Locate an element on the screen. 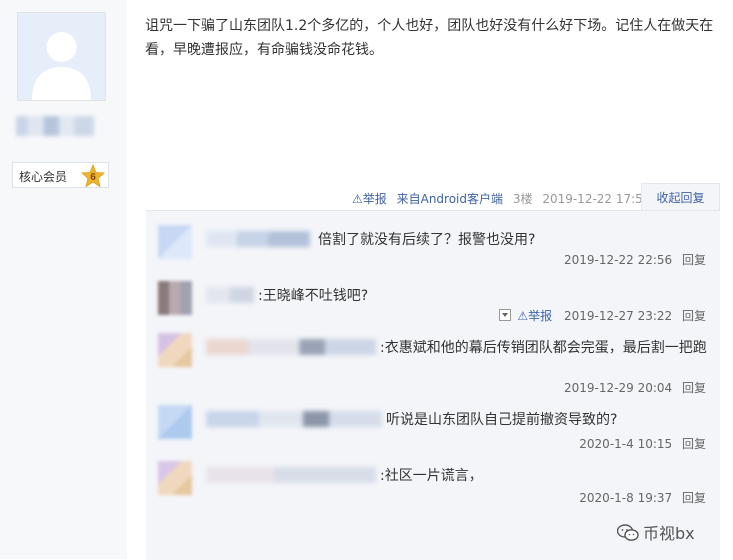  member-level: 6 is located at coordinates (93, 177).